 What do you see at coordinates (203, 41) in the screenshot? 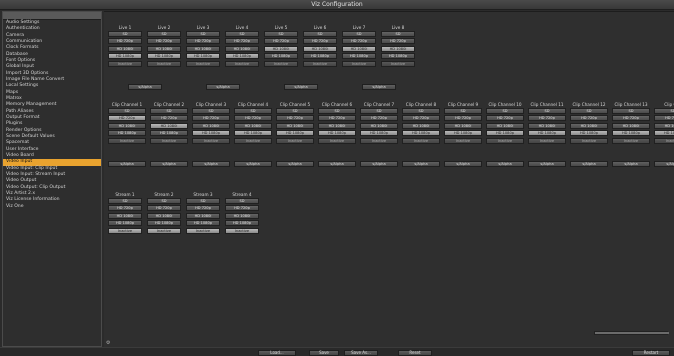
I see `live-mode-button-hd-720p: HD 720p` at bounding box center [203, 41].